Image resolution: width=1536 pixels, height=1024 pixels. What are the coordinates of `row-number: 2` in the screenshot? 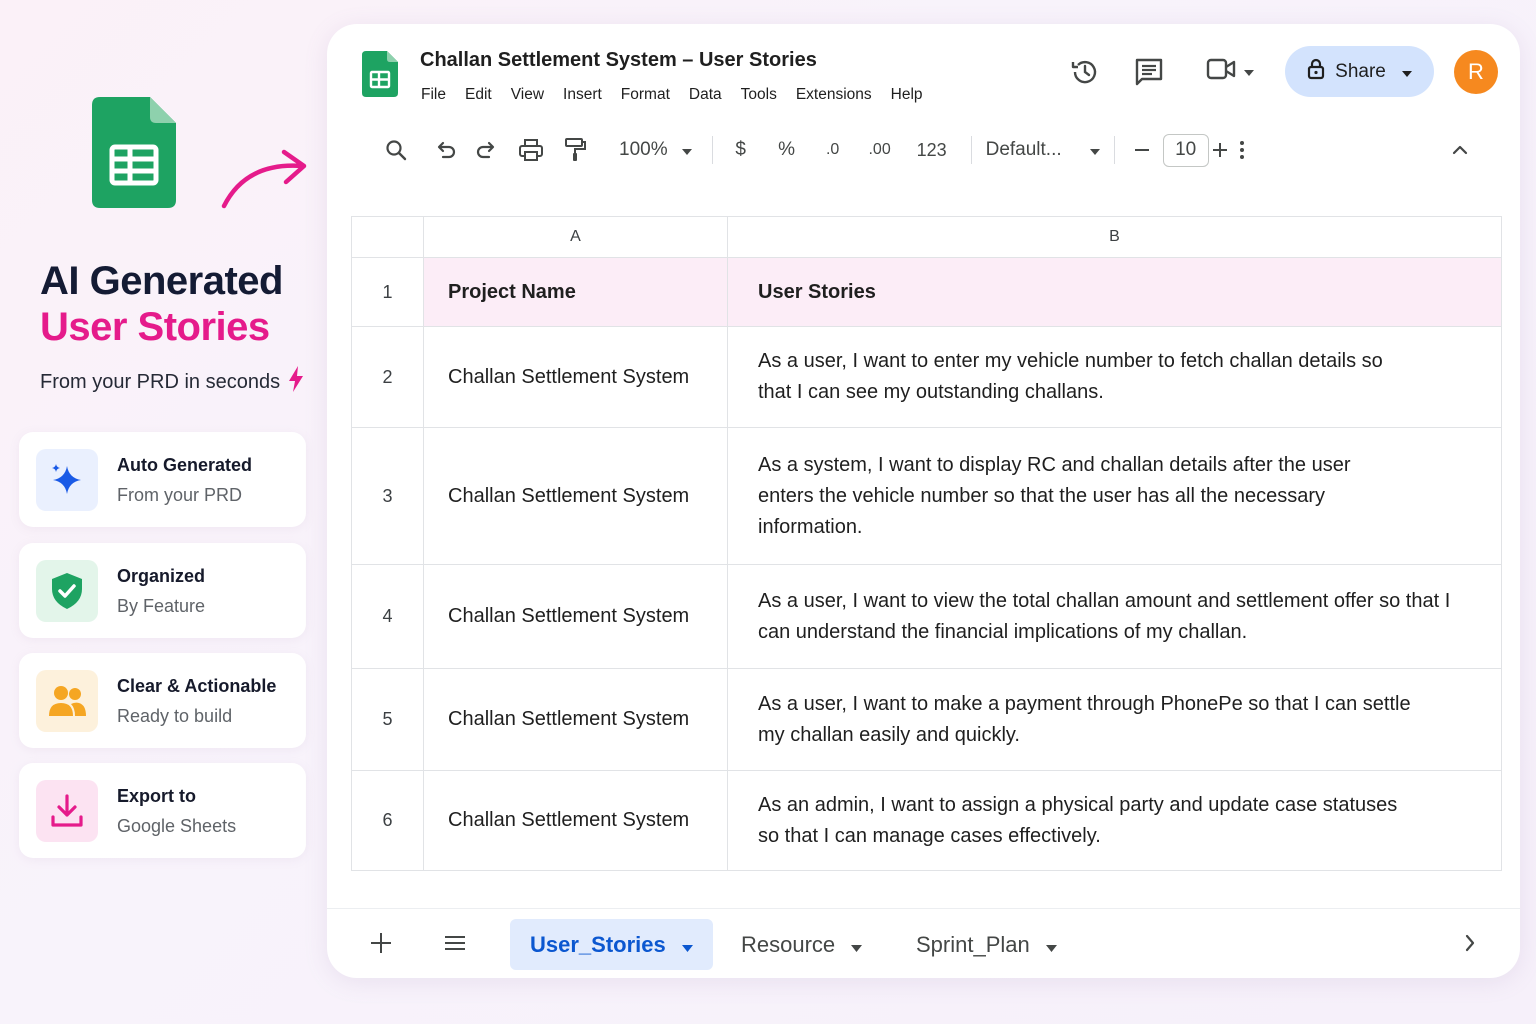 It's located at (387, 377).